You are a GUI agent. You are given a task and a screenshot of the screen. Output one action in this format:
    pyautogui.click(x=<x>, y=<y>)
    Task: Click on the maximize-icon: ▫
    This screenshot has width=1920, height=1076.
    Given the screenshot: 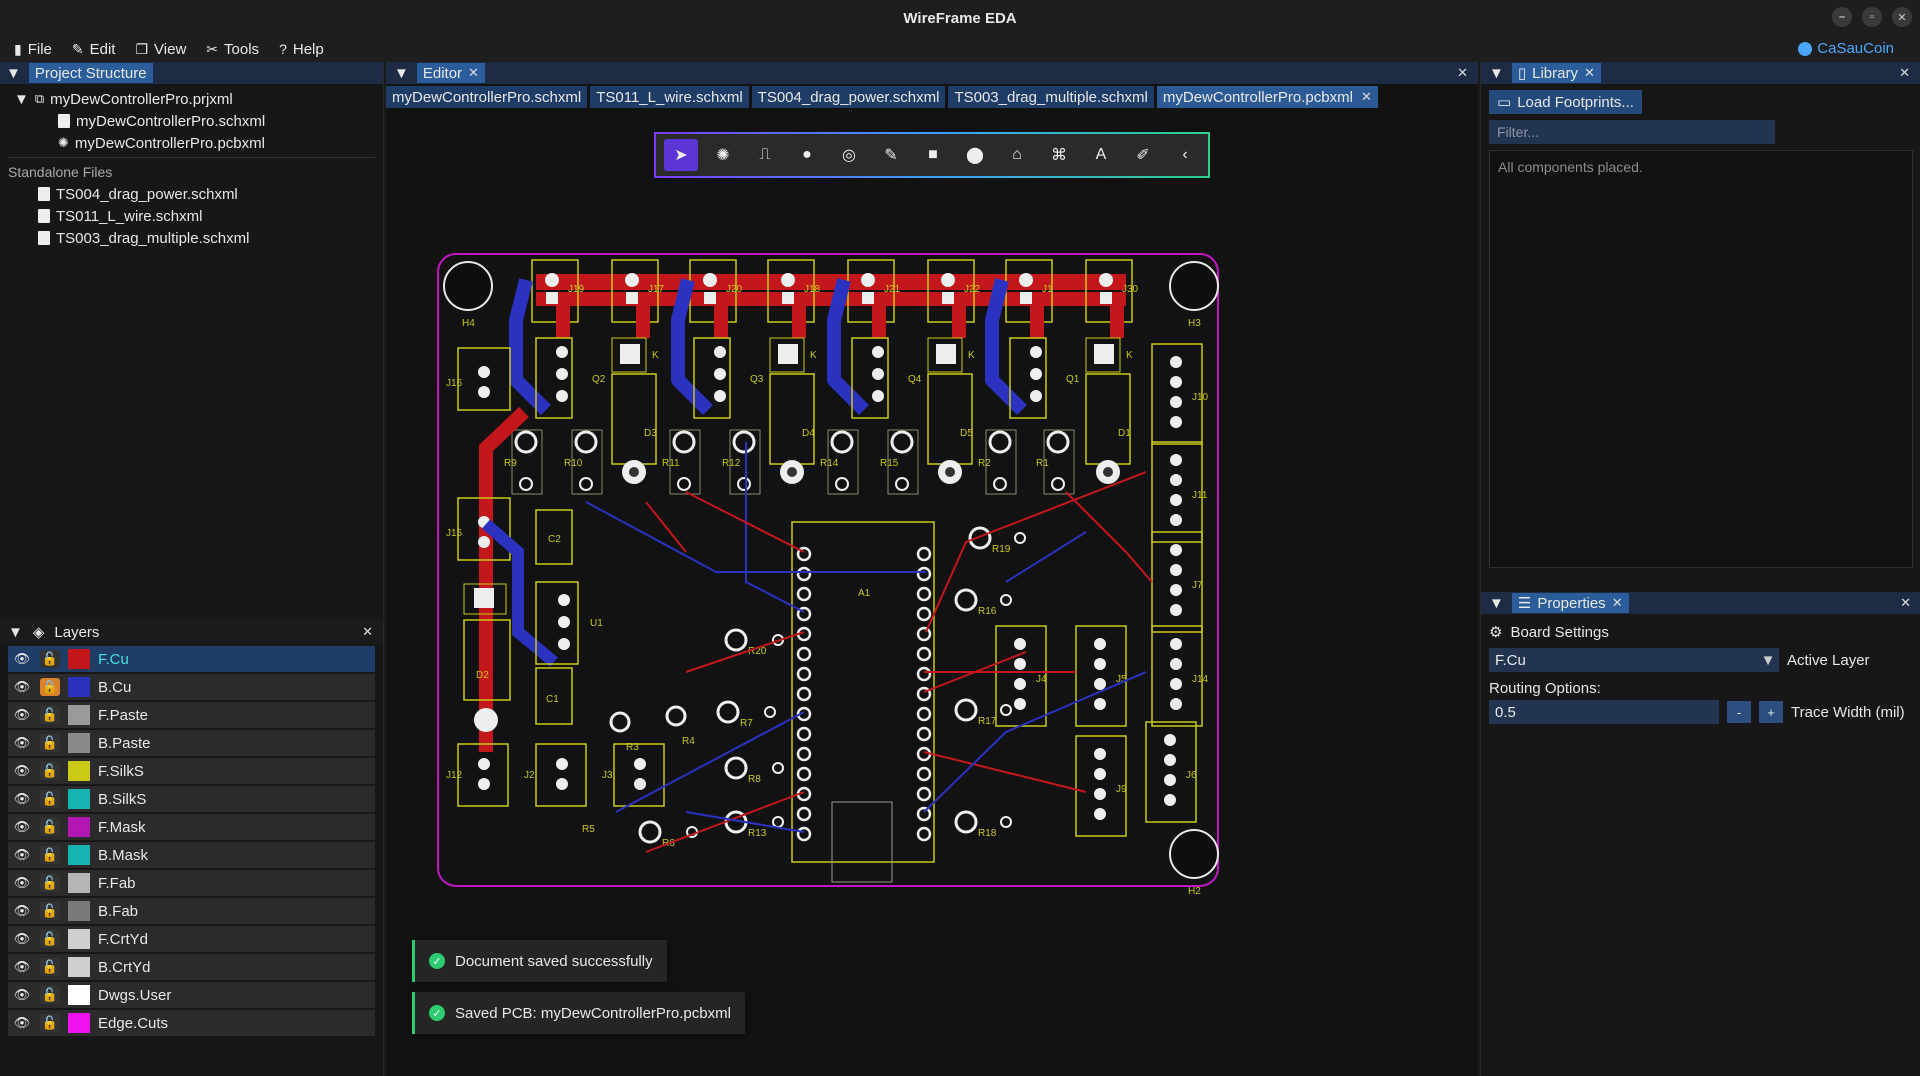 What is the action you would take?
    pyautogui.click(x=1872, y=17)
    